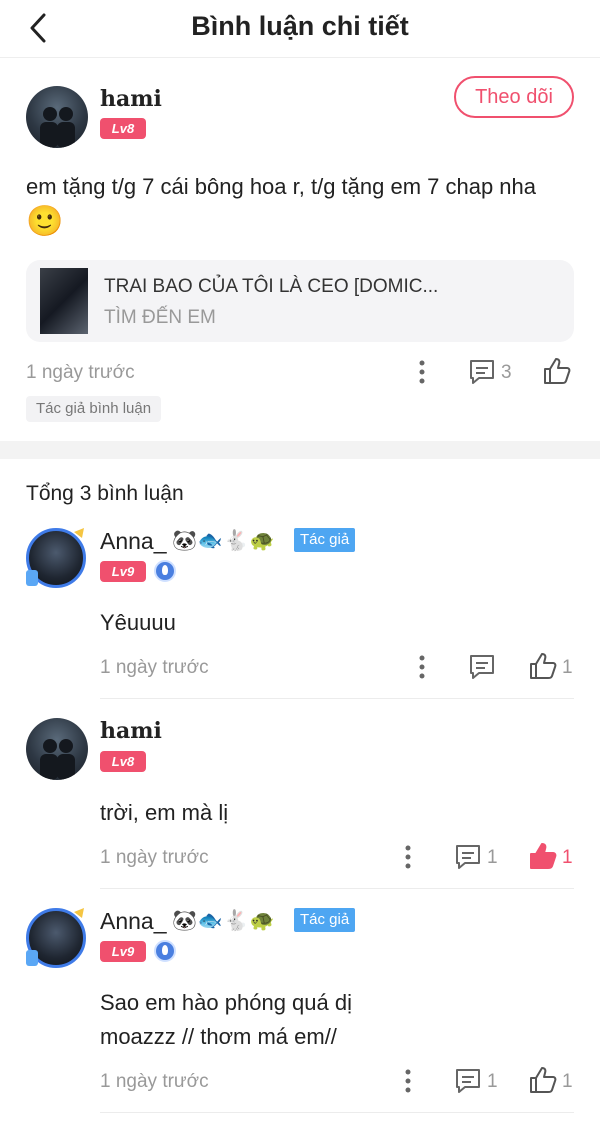 The image size is (600, 1123). What do you see at coordinates (64, 301) in the screenshot?
I see `book-cover` at bounding box center [64, 301].